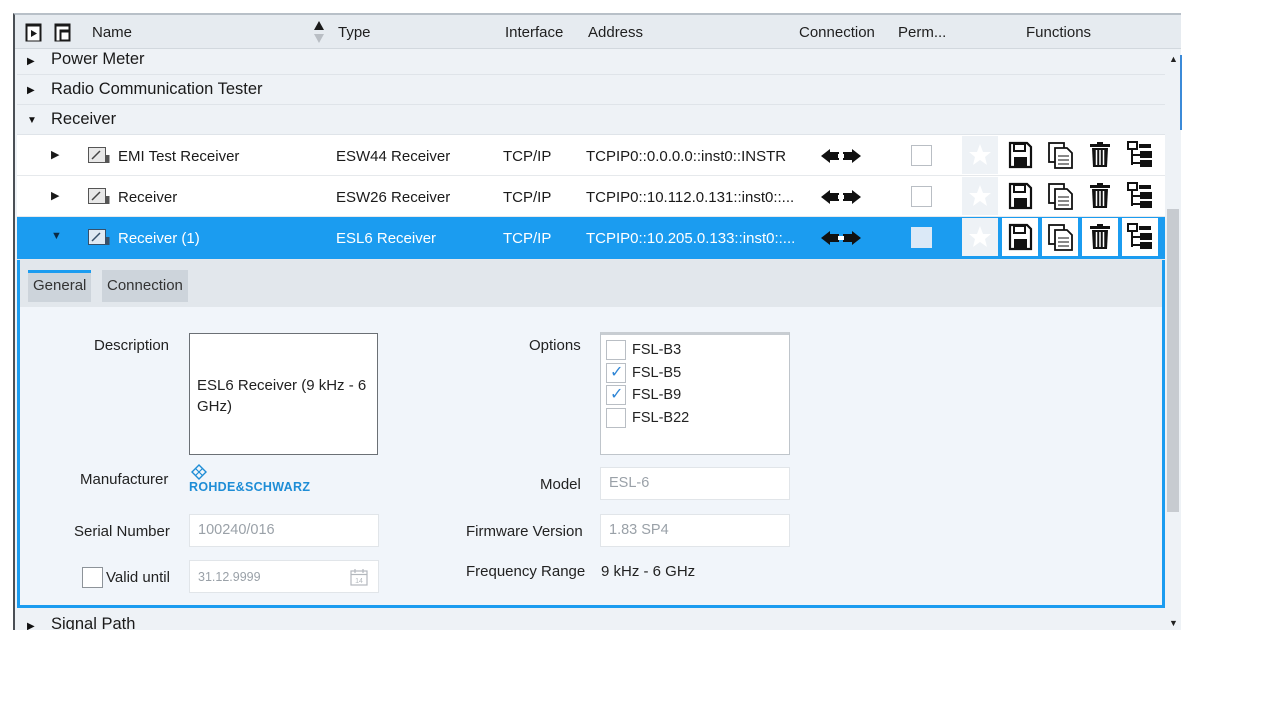 This screenshot has height=720, width=1280. Describe the element at coordinates (132, 345) in the screenshot. I see `description-label: Description` at that location.